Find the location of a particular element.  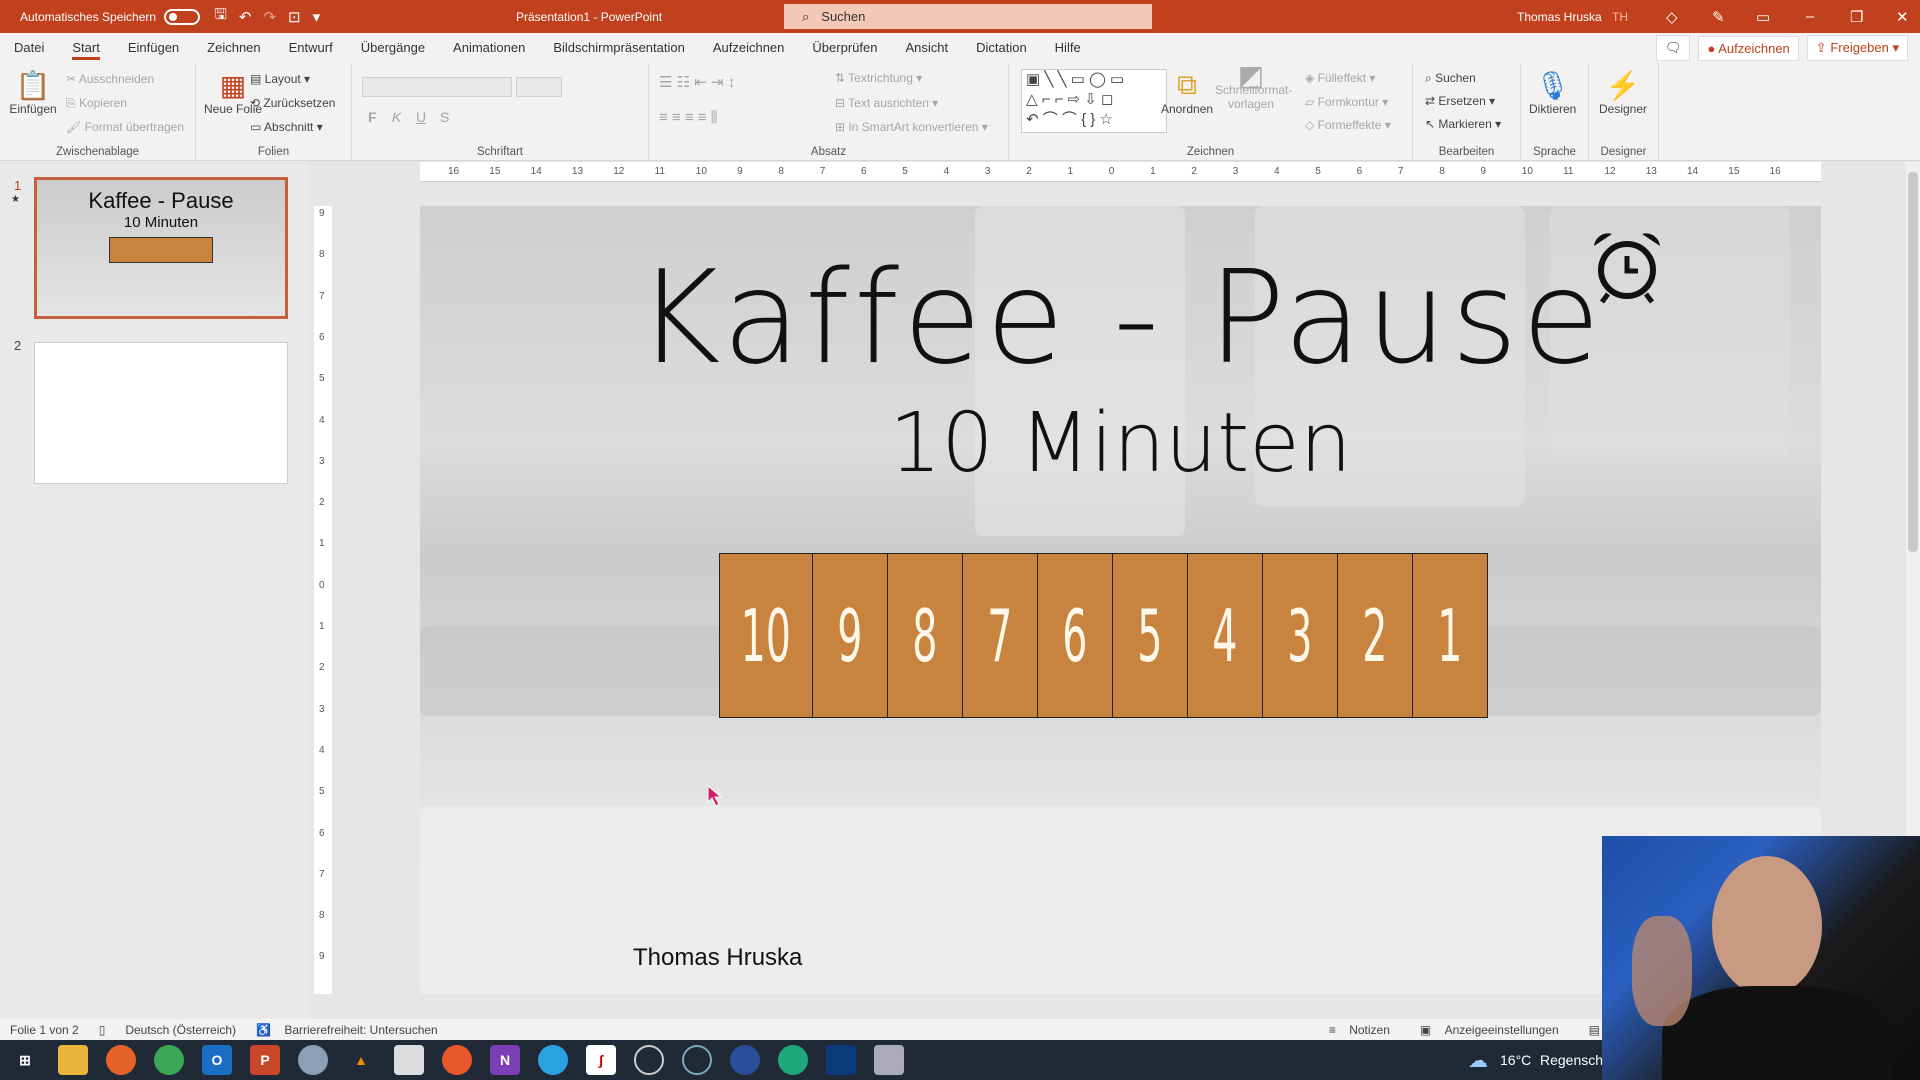

weather-temp: 16°C is located at coordinates (1515, 1060).